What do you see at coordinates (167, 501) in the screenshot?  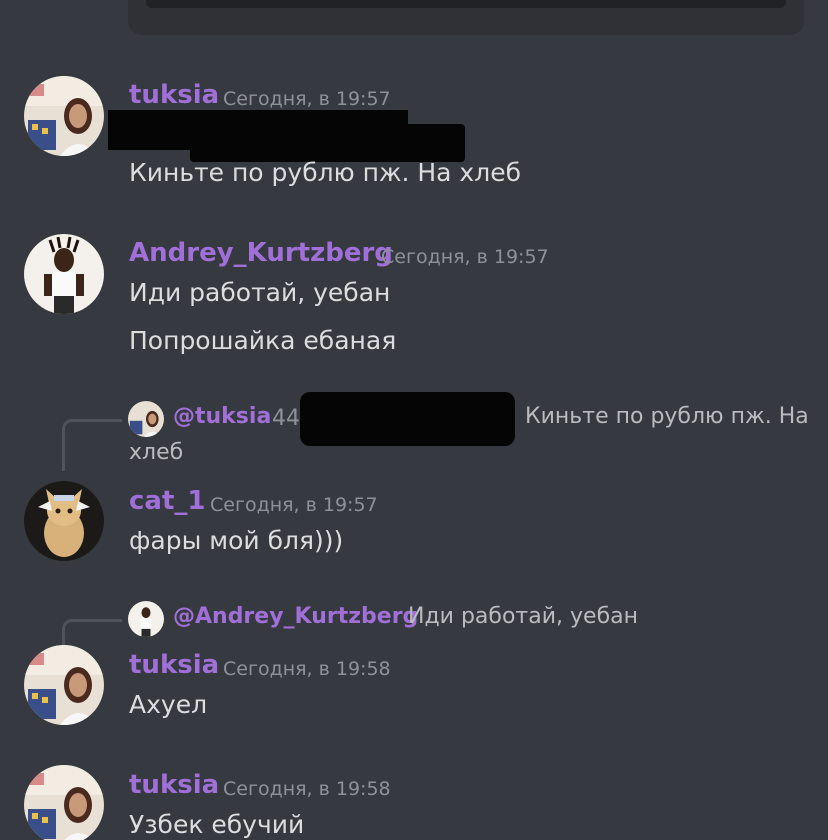 I see `username-cat-1: cat_1` at bounding box center [167, 501].